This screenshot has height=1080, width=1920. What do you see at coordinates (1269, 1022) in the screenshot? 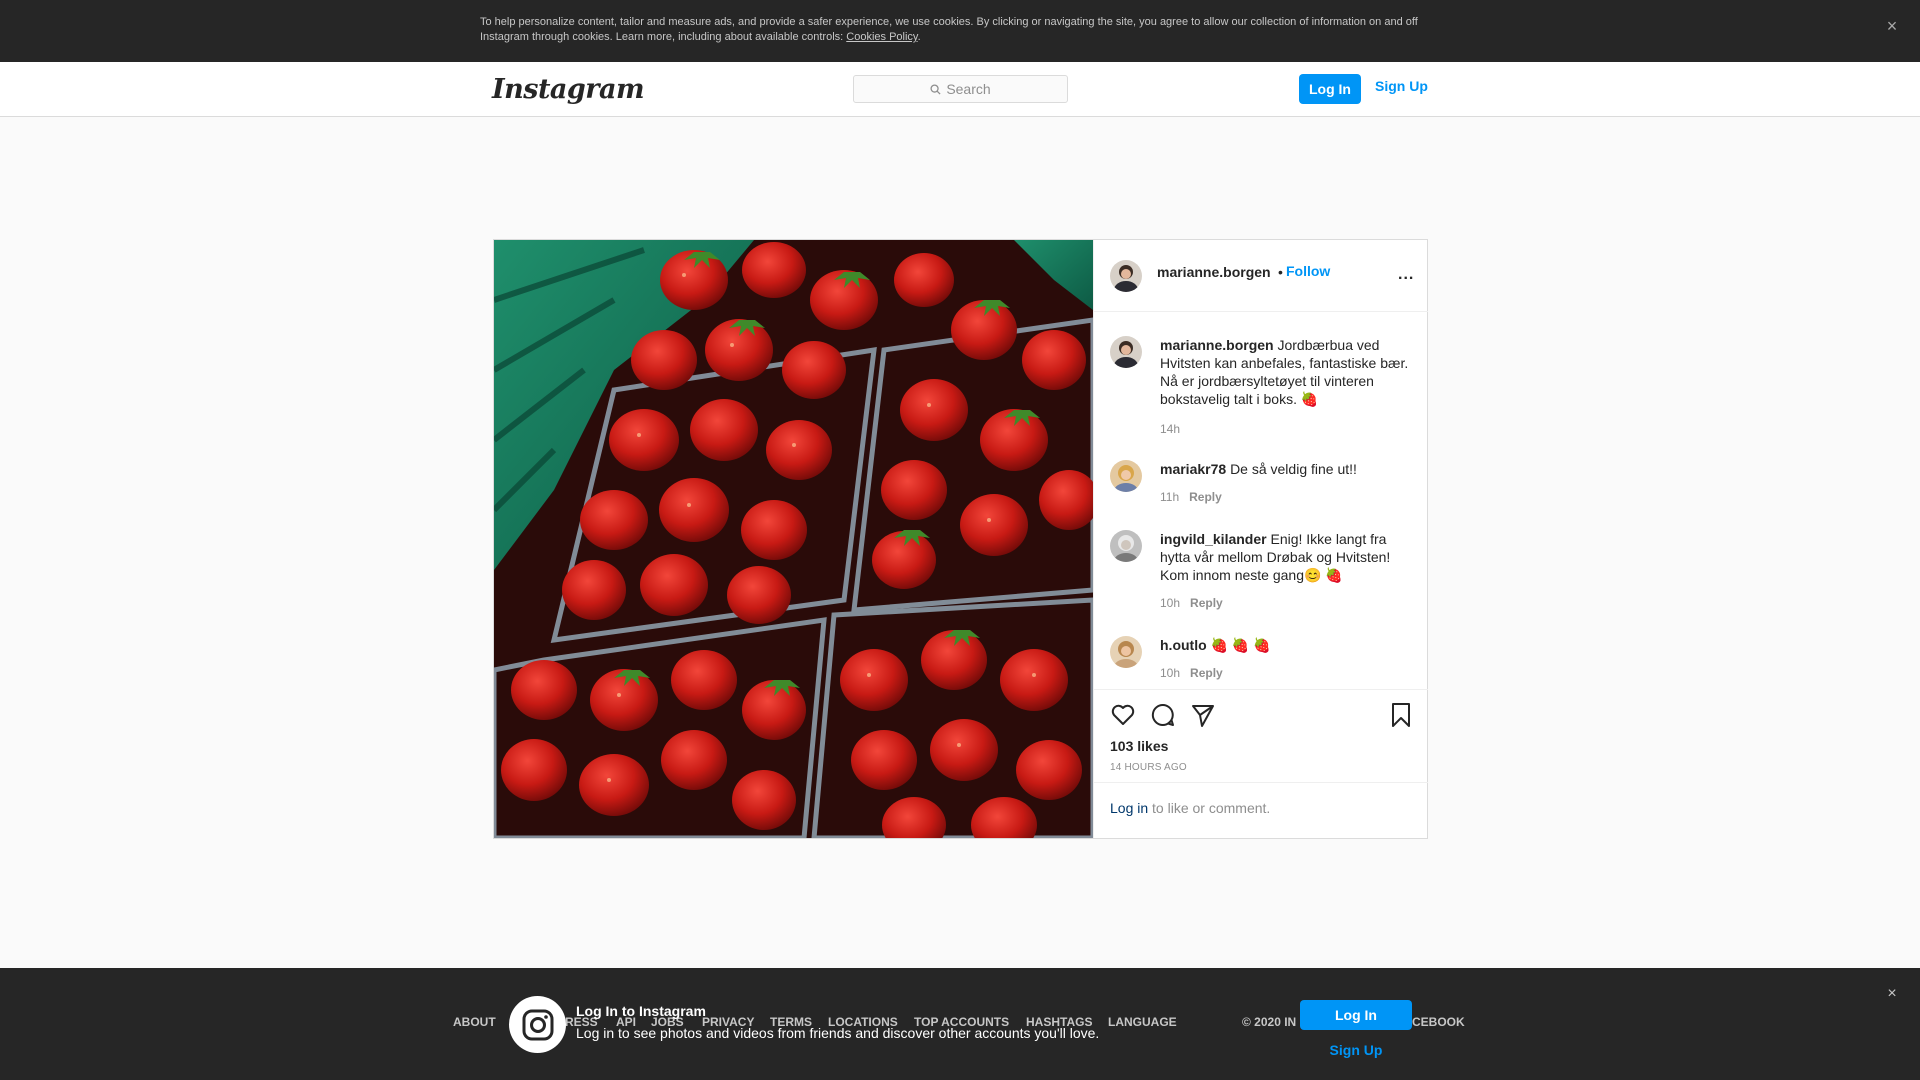
I see `footer-copyright-start: © 2020 IN` at bounding box center [1269, 1022].